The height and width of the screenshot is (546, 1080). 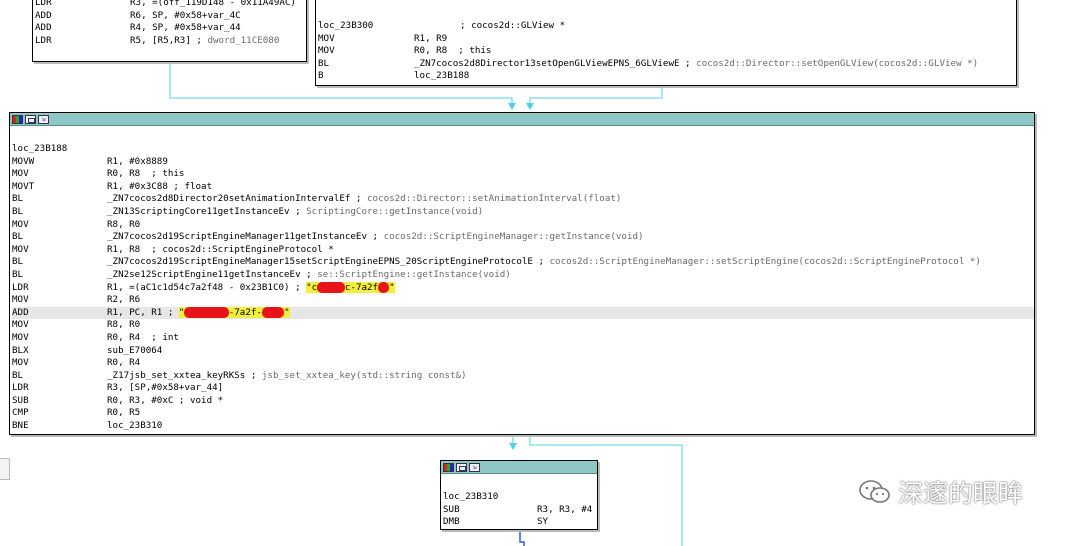 What do you see at coordinates (520, 522) in the screenshot?
I see `asm-line: DMB SY` at bounding box center [520, 522].